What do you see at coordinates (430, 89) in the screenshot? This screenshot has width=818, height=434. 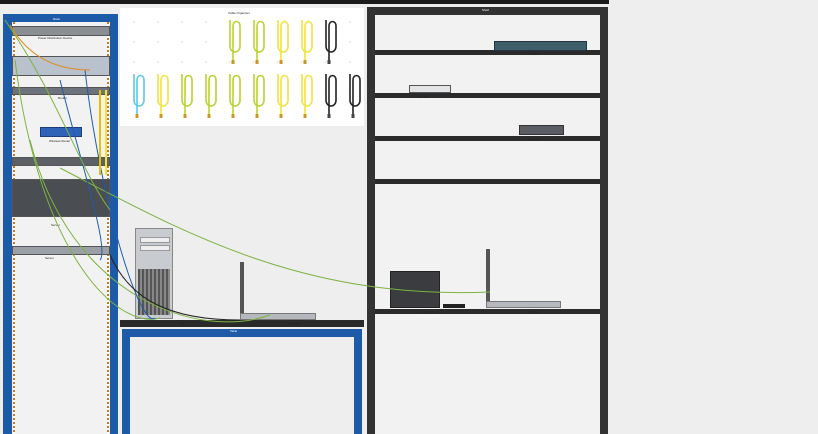 I see `shelf-router` at bounding box center [430, 89].